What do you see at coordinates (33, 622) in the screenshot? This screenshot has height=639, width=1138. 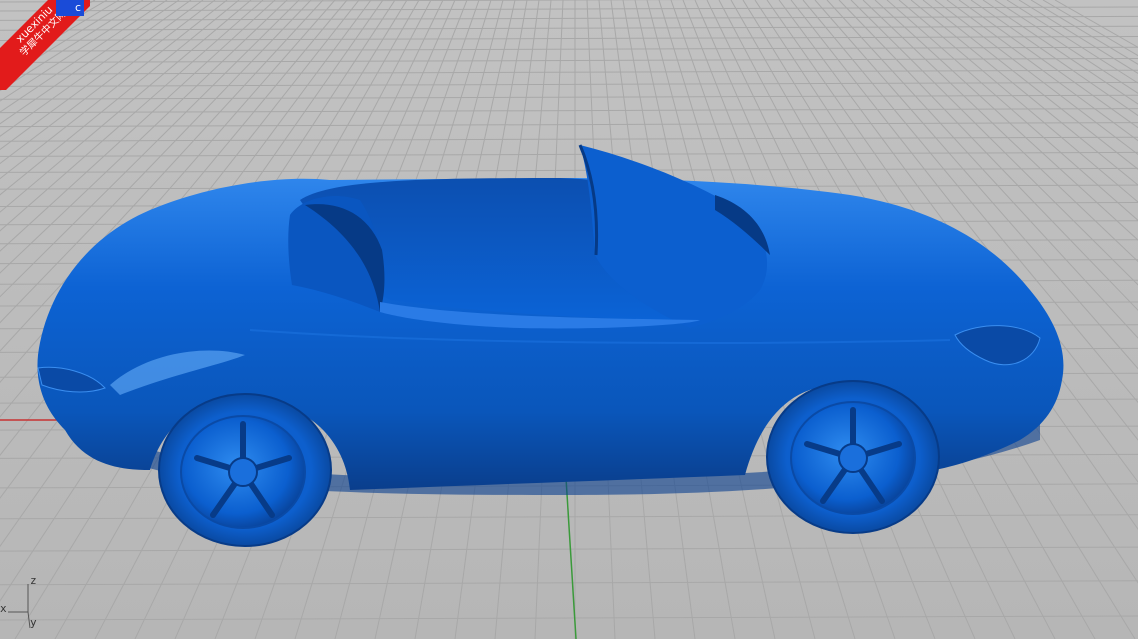 I see `axis-label-y: y` at bounding box center [33, 622].